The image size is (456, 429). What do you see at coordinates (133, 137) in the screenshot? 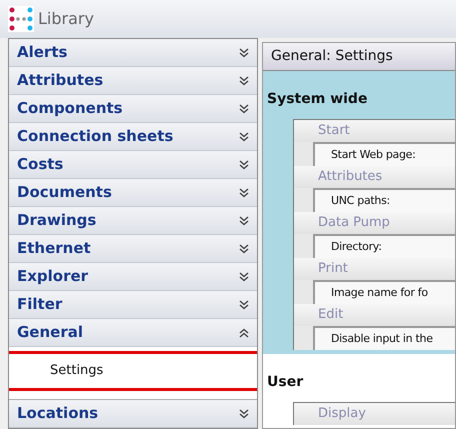
I see `accordion-header: Connection sheets` at bounding box center [133, 137].